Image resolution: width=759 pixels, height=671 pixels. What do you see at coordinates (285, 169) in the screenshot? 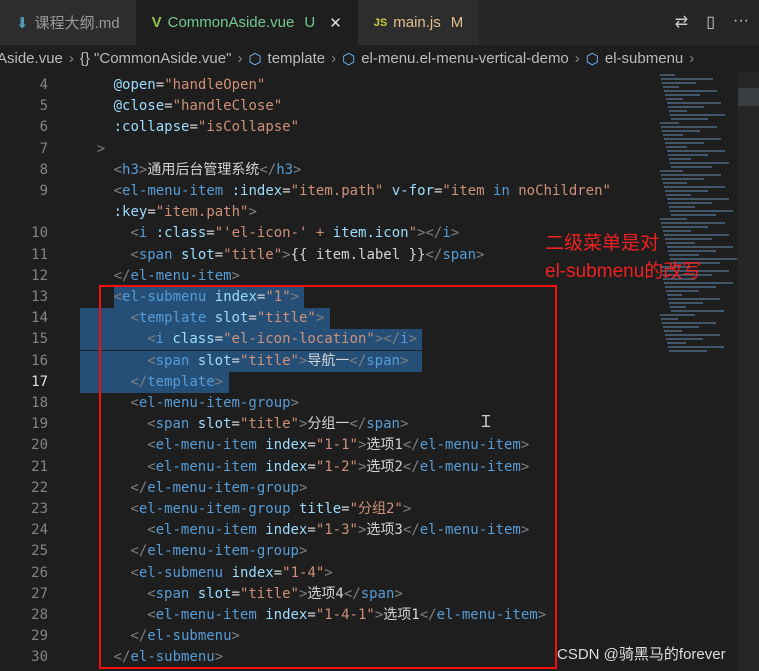
I see `code-token: h3` at bounding box center [285, 169].